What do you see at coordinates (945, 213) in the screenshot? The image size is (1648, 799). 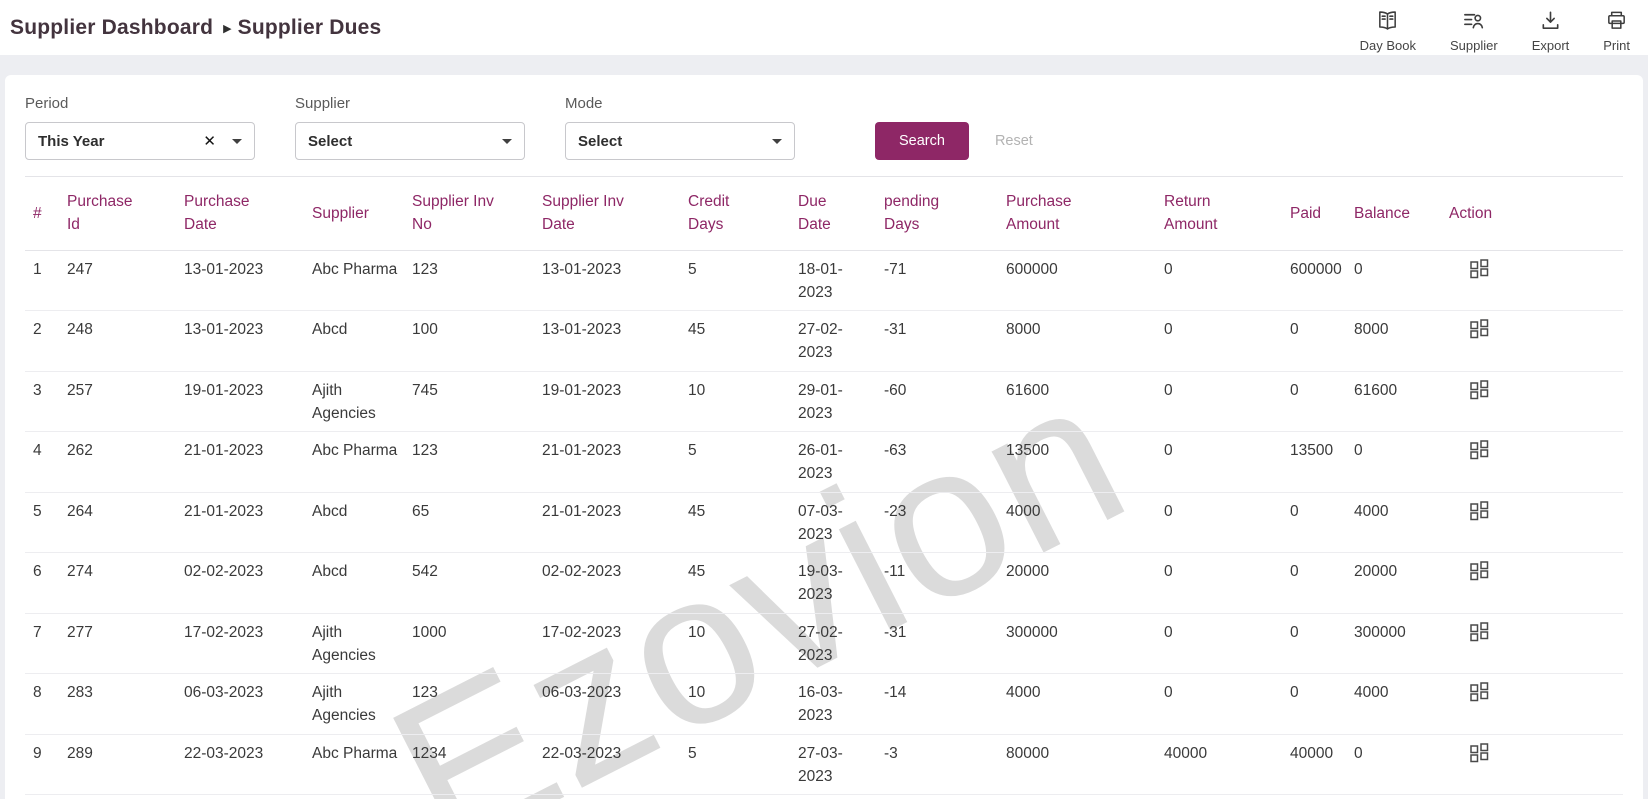 I see `col-pending-days: pending Days` at bounding box center [945, 213].